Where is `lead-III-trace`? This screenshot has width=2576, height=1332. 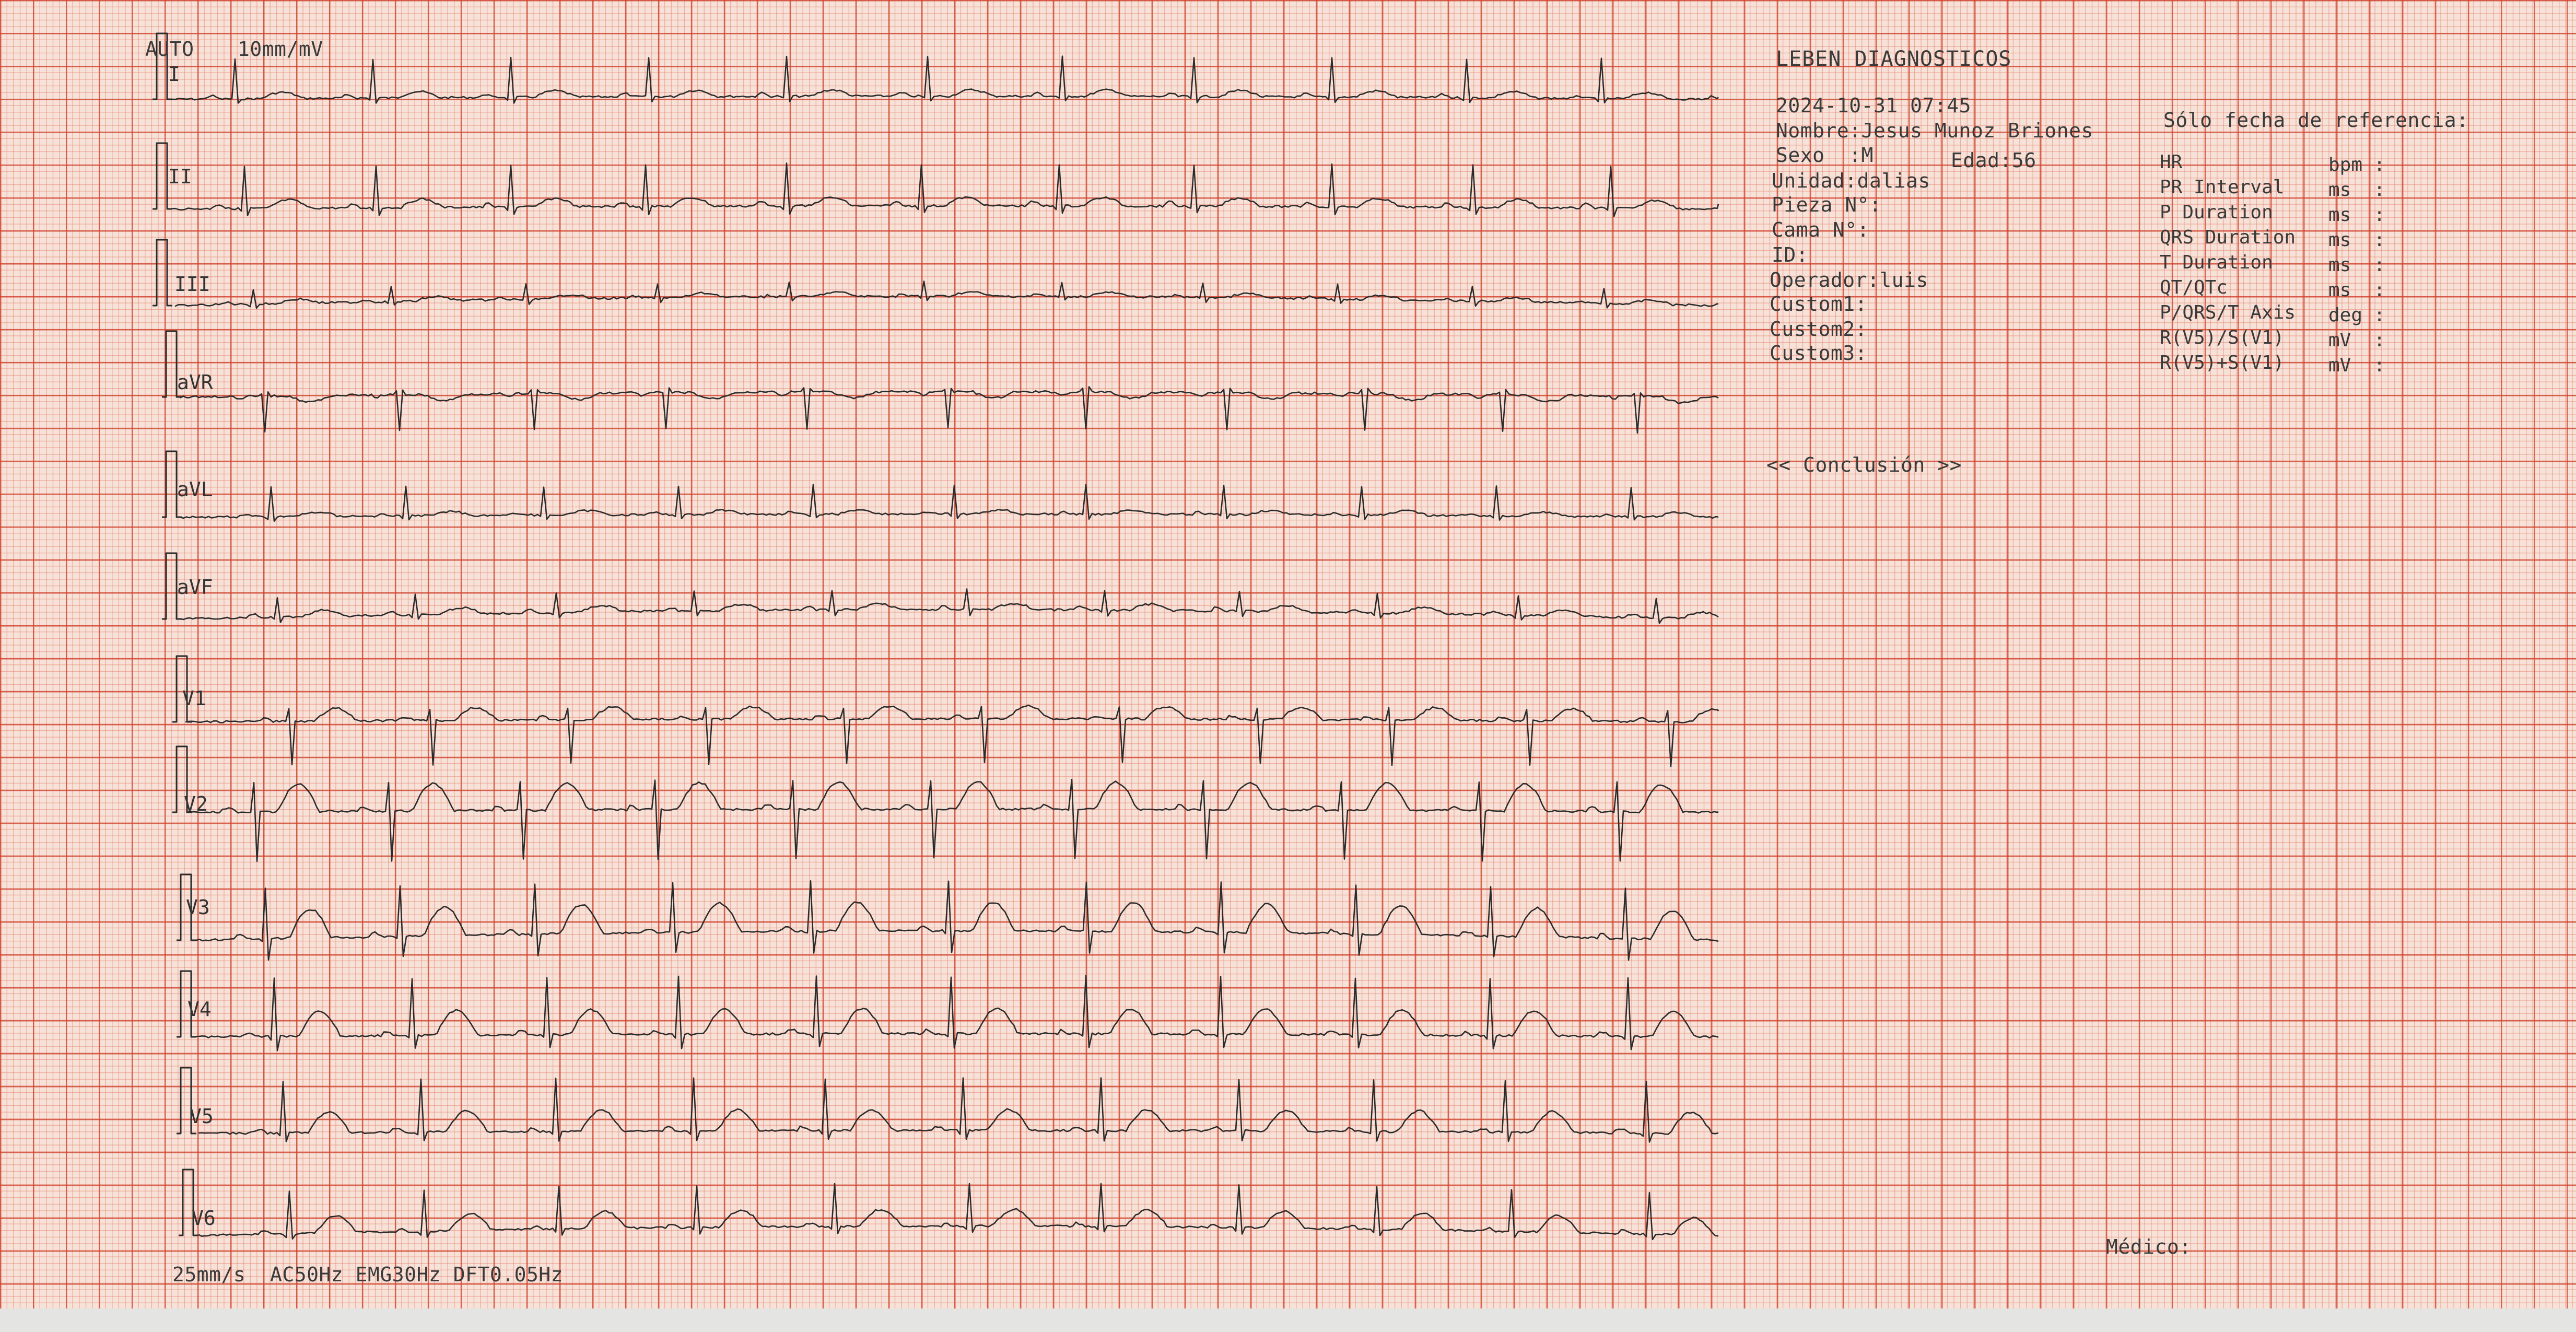 lead-III-trace is located at coordinates (946, 295).